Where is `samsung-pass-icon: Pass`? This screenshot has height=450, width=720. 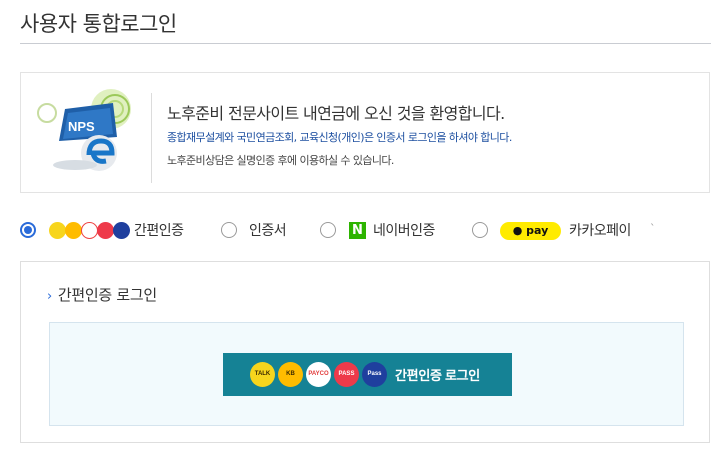
samsung-pass-icon: Pass is located at coordinates (374, 374).